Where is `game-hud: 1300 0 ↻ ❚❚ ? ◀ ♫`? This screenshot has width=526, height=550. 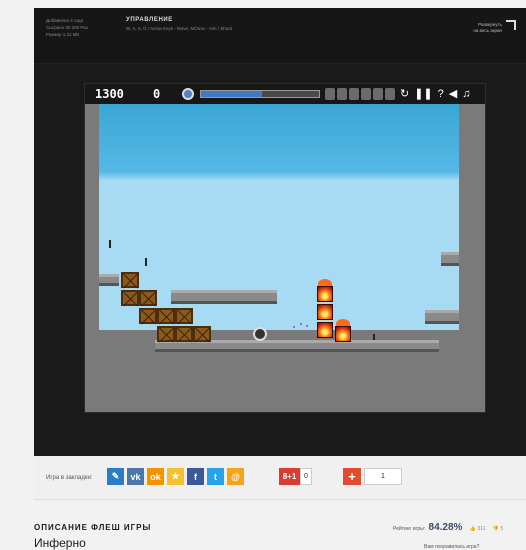 game-hud: 1300 0 ↻ ❚❚ ? ◀ ♫ is located at coordinates (285, 94).